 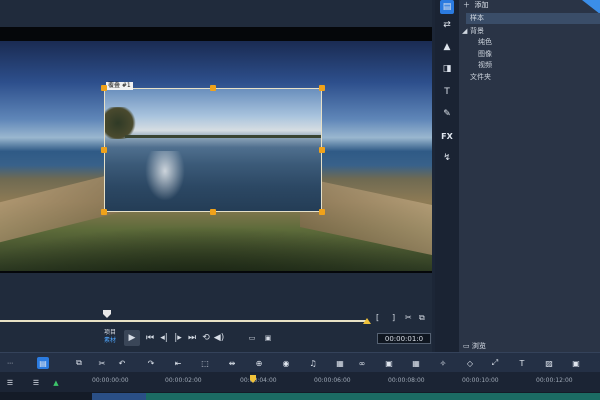 I want to click on motion-icon: ⊕, so click(x=259, y=363).